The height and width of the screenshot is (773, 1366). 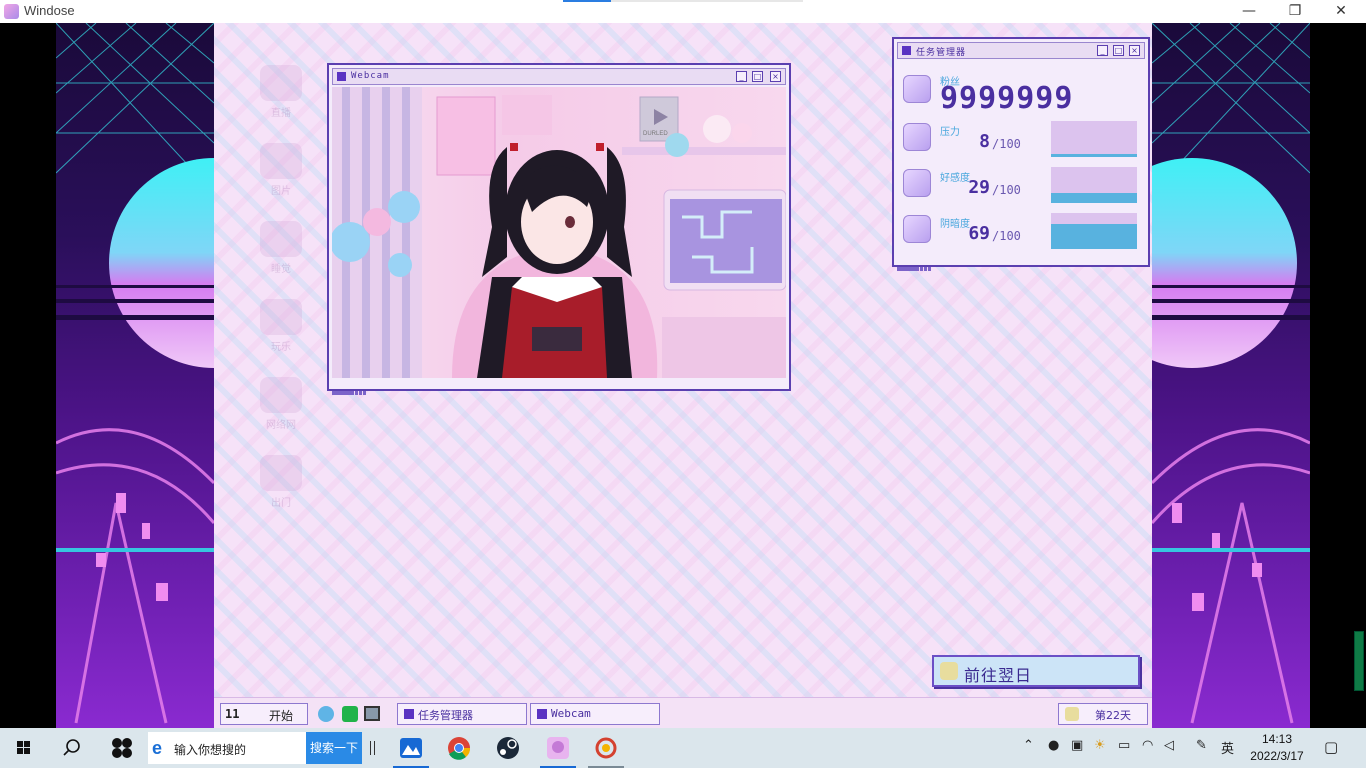 What do you see at coordinates (757, 76) in the screenshot?
I see `webcam-maximize-button: □` at bounding box center [757, 76].